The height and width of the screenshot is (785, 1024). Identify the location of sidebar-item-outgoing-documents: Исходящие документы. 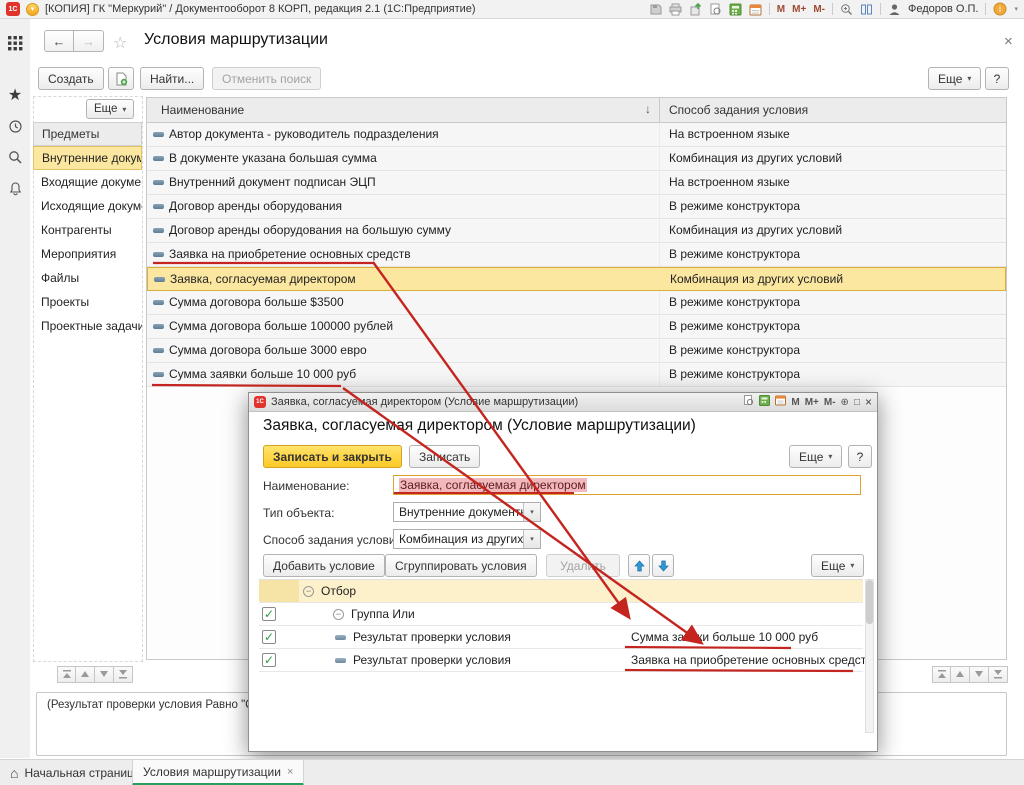
(87, 206).